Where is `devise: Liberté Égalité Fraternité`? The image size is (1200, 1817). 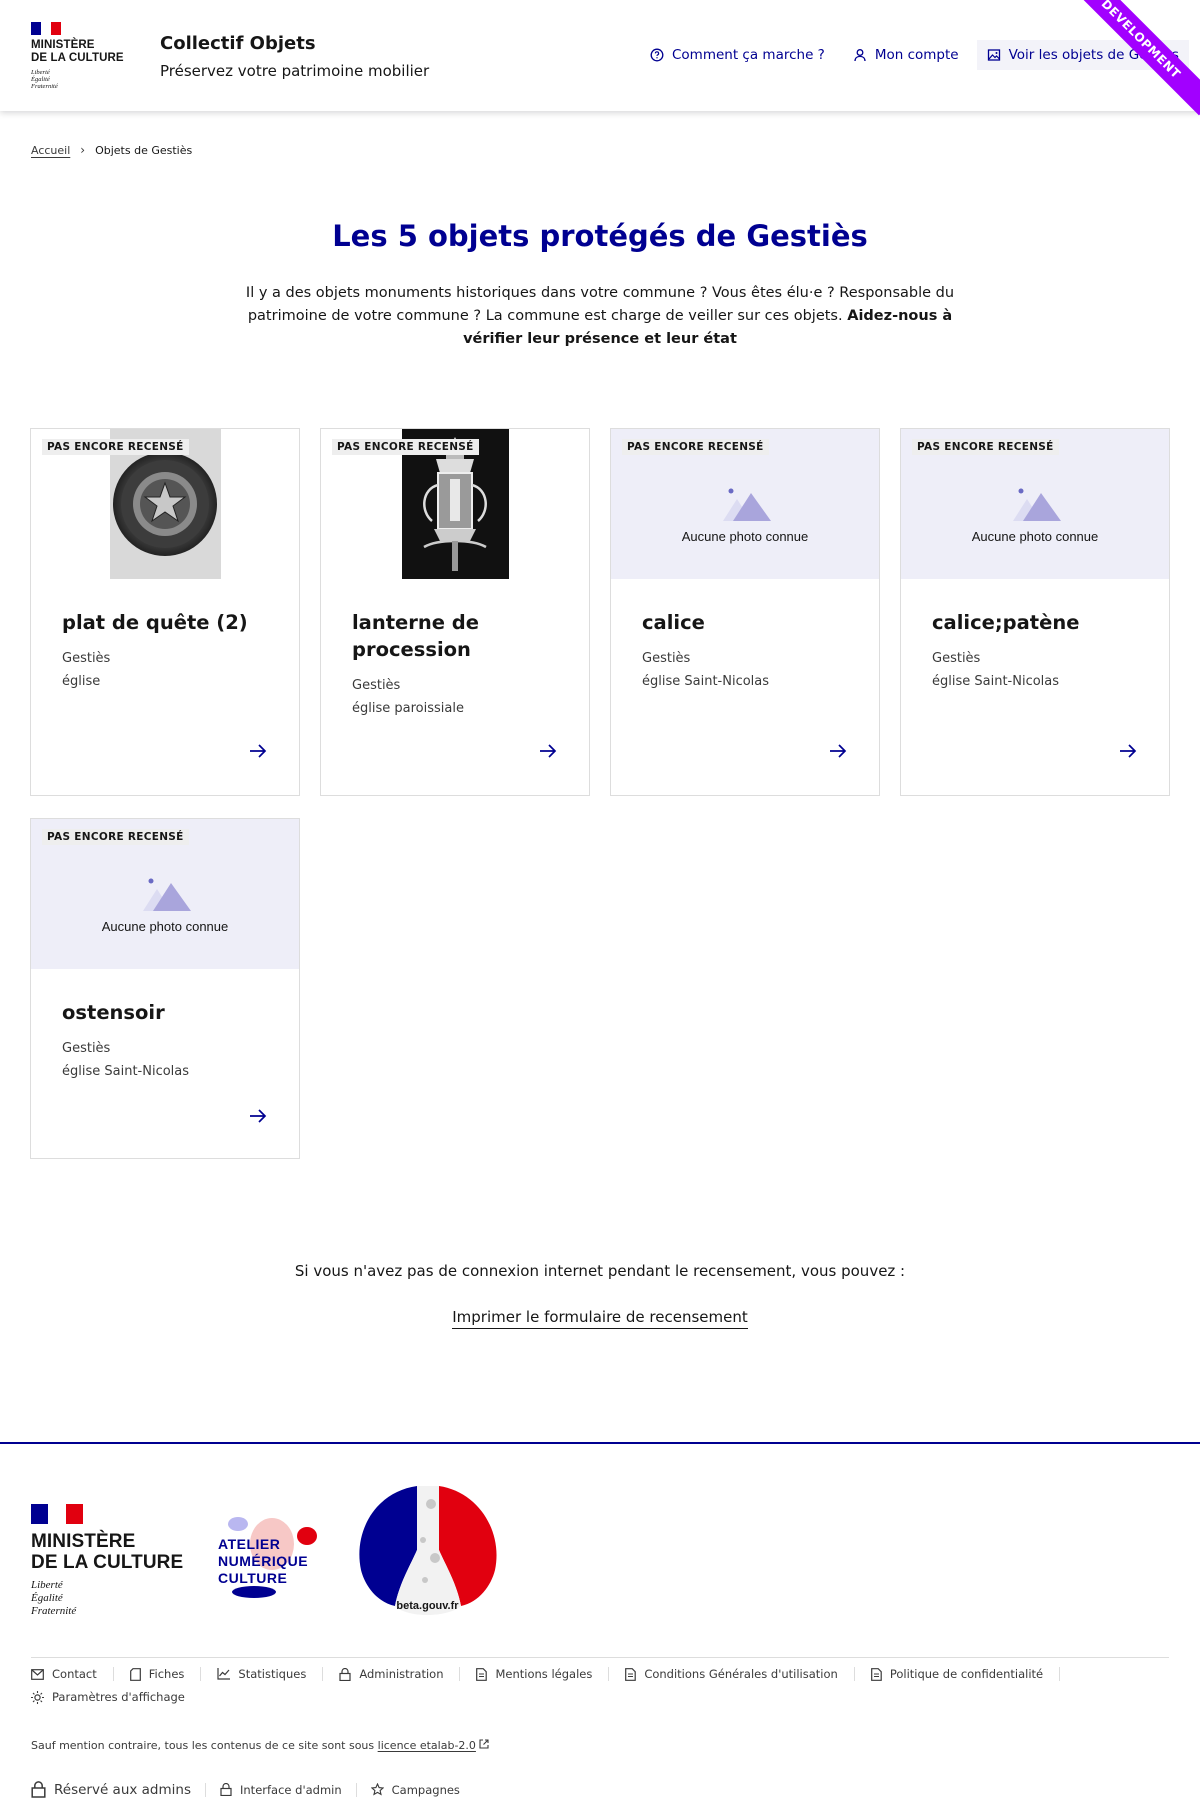 devise: Liberté Égalité Fraternité is located at coordinates (77, 79).